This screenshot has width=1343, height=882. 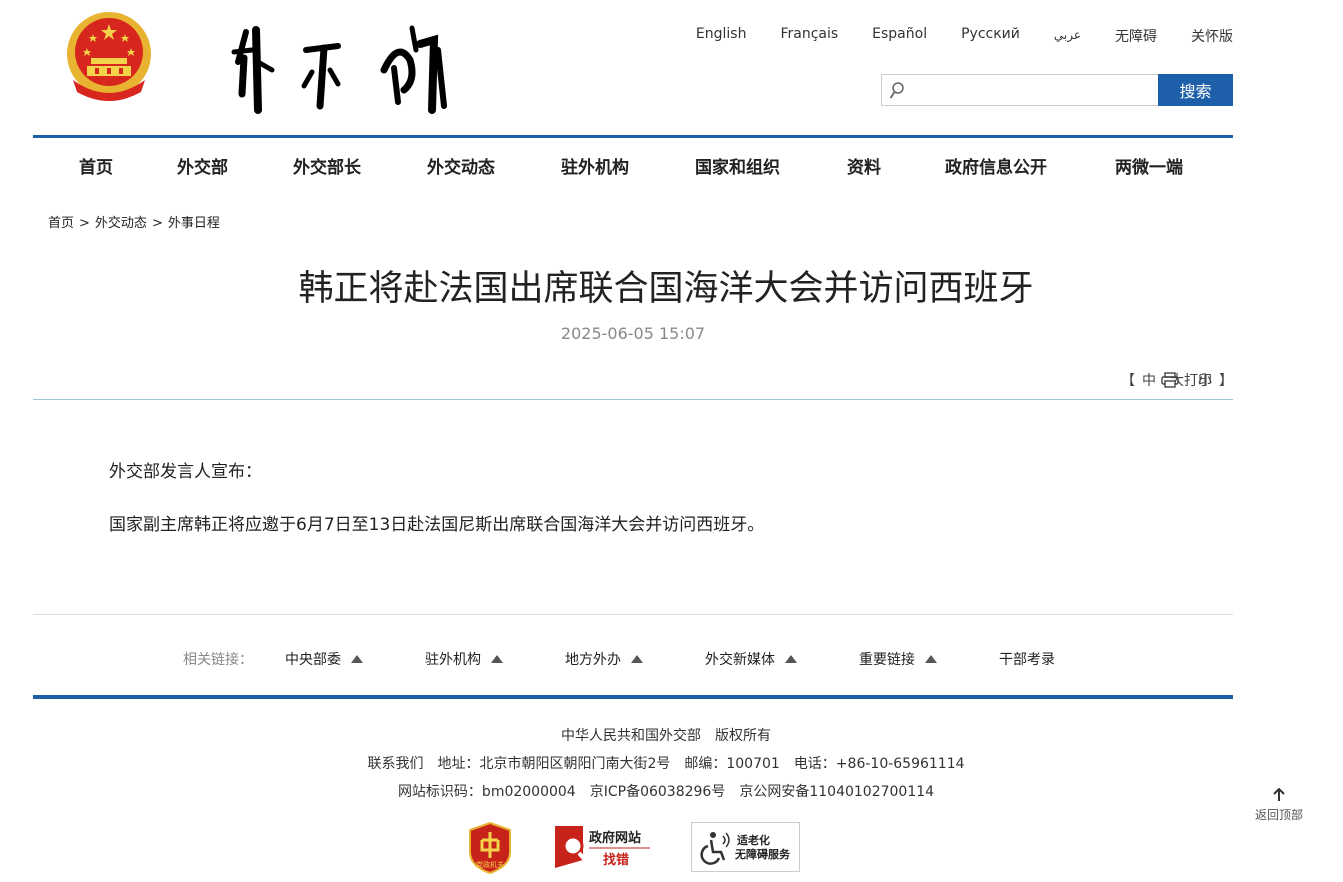 What do you see at coordinates (666, 736) in the screenshot?
I see `footer-copyright: 中华人民共和国外交部 版权所有` at bounding box center [666, 736].